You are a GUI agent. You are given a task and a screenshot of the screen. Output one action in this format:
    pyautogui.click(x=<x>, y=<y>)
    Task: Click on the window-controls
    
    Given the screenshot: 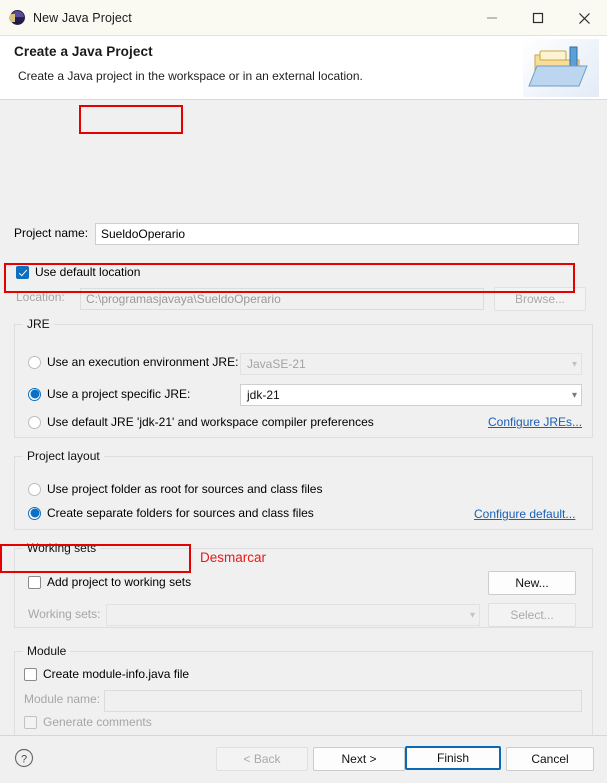 What is the action you would take?
    pyautogui.click(x=538, y=18)
    